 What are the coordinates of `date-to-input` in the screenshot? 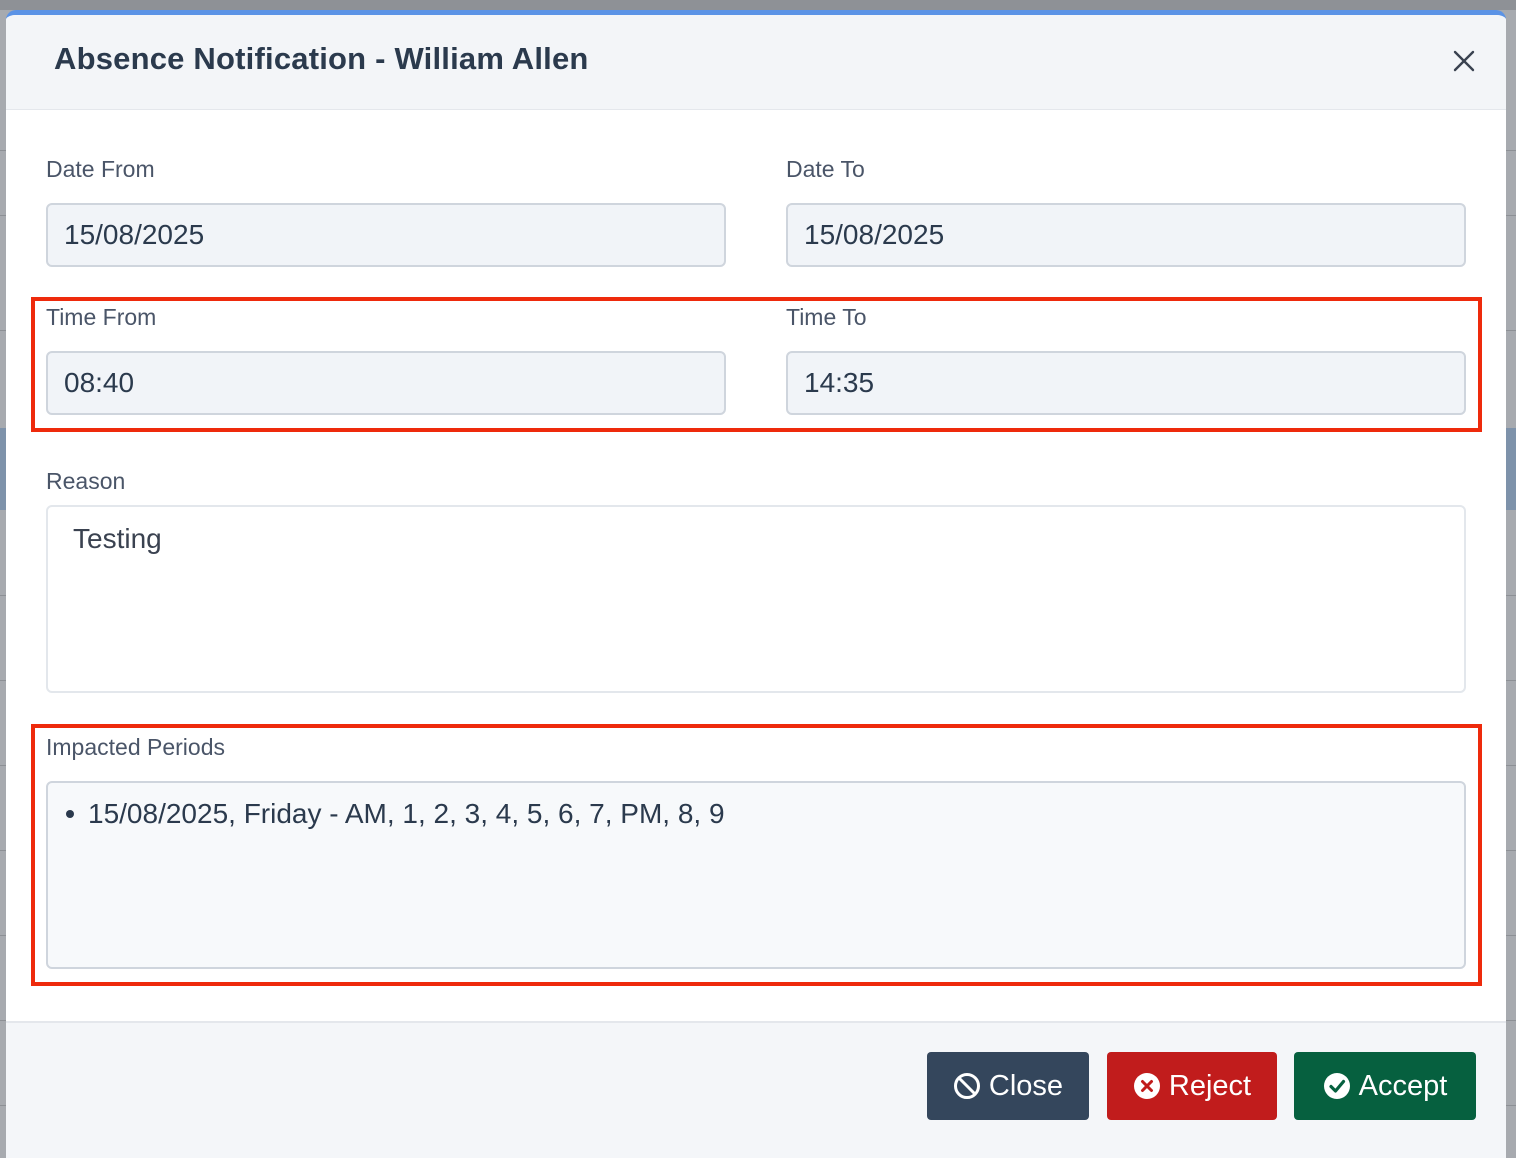 It's located at (1126, 235).